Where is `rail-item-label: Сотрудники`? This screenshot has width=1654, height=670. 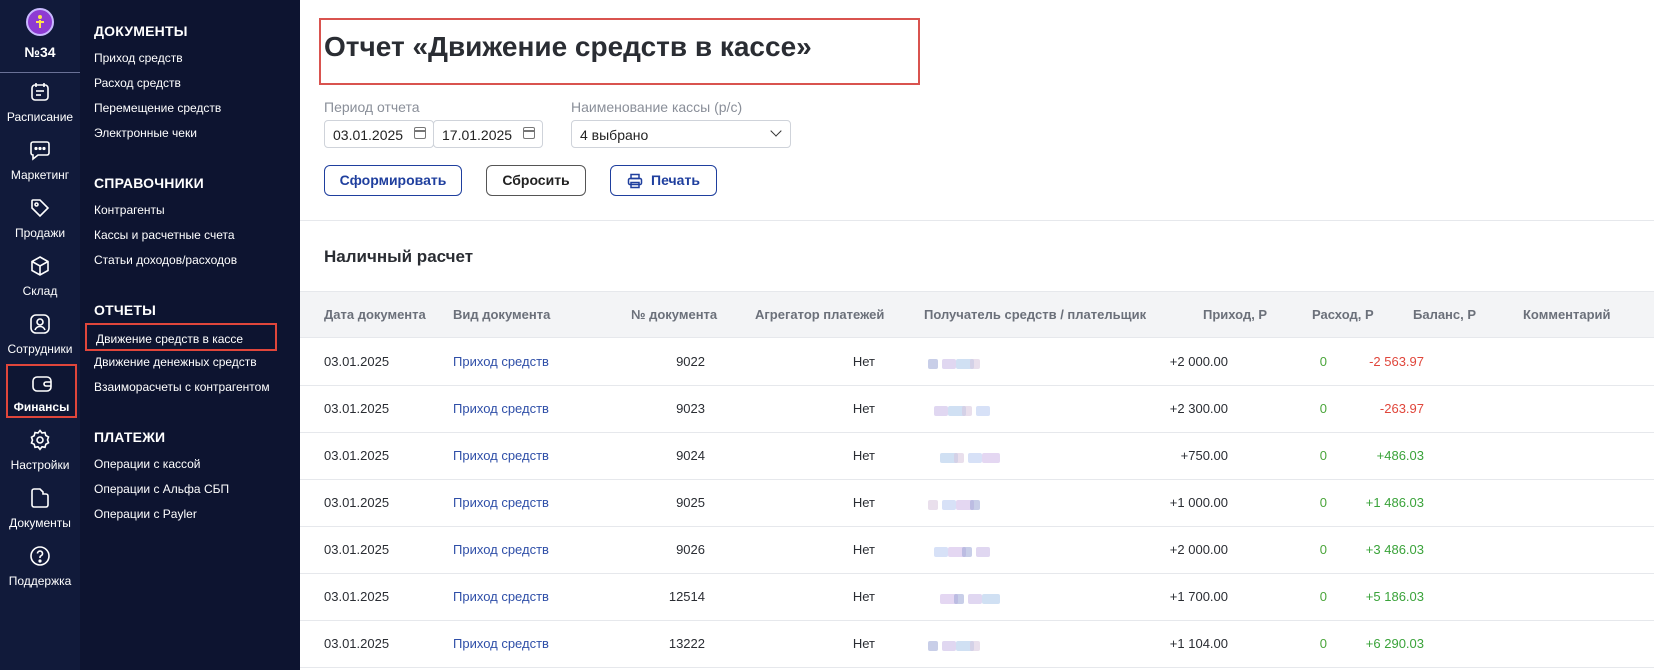
rail-item-label: Сотрудники is located at coordinates (40, 349).